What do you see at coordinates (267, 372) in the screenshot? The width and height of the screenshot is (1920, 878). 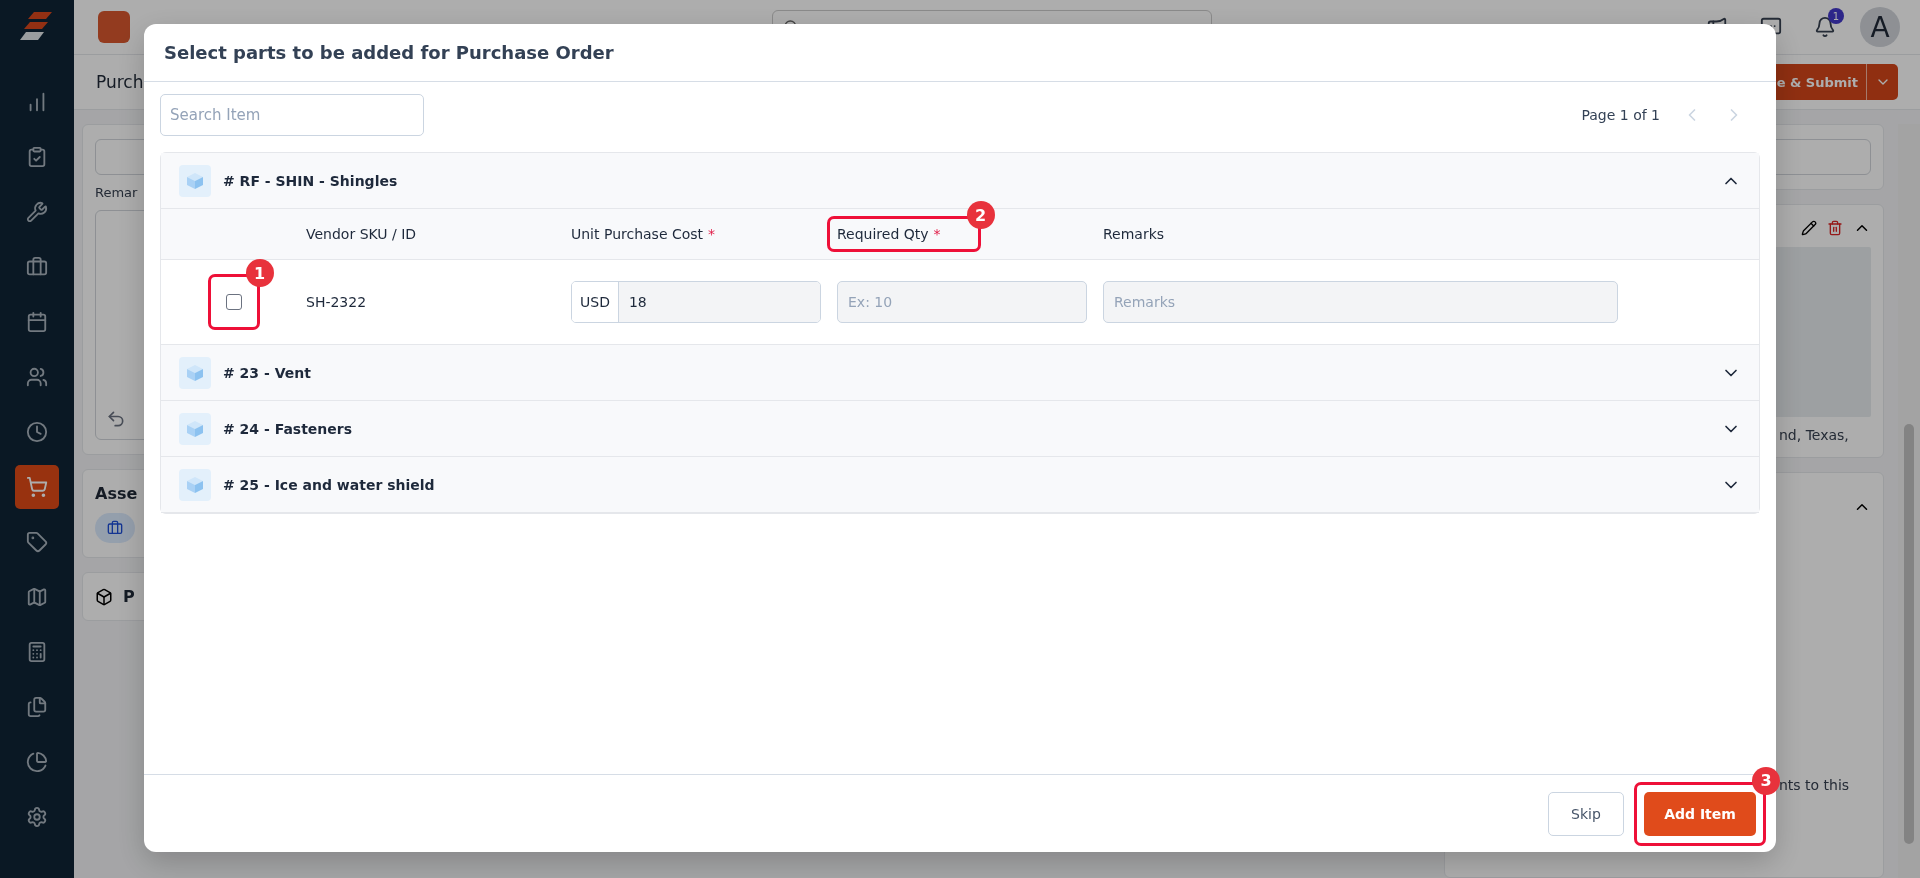 I see `group-title: # 23 - Vent` at bounding box center [267, 372].